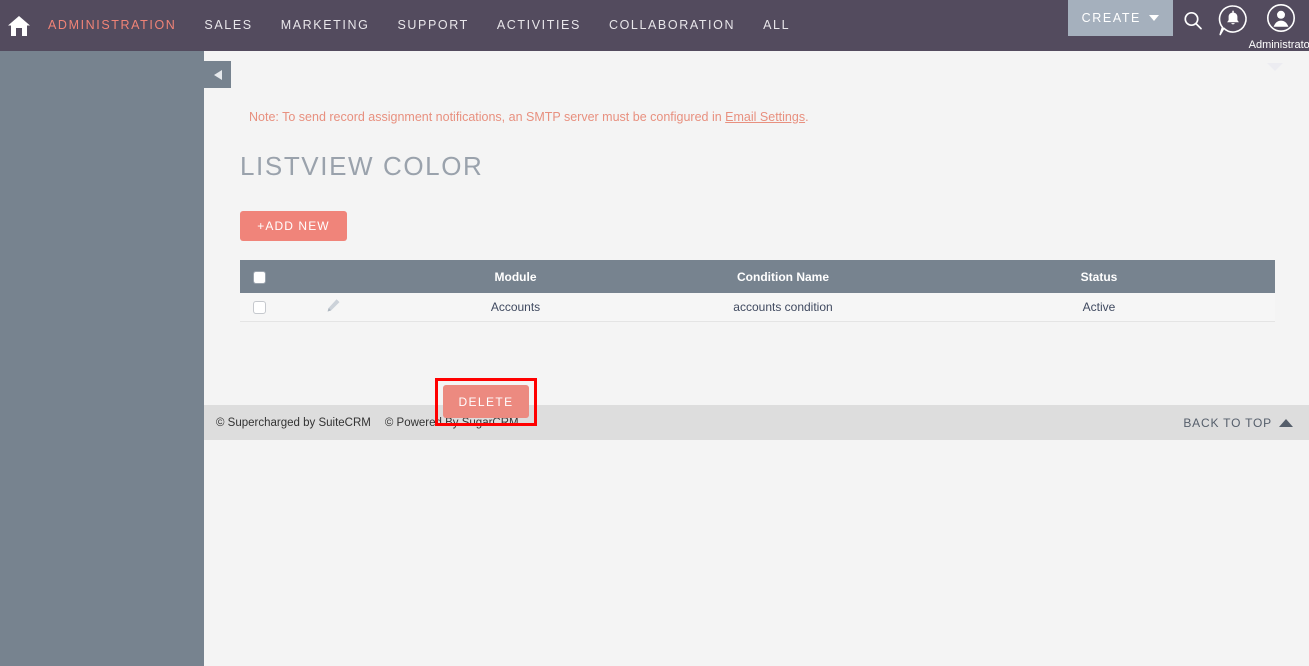 This screenshot has width=1309, height=666. Describe the element at coordinates (1278, 45) in the screenshot. I see `user-name-label: Administrator` at that location.